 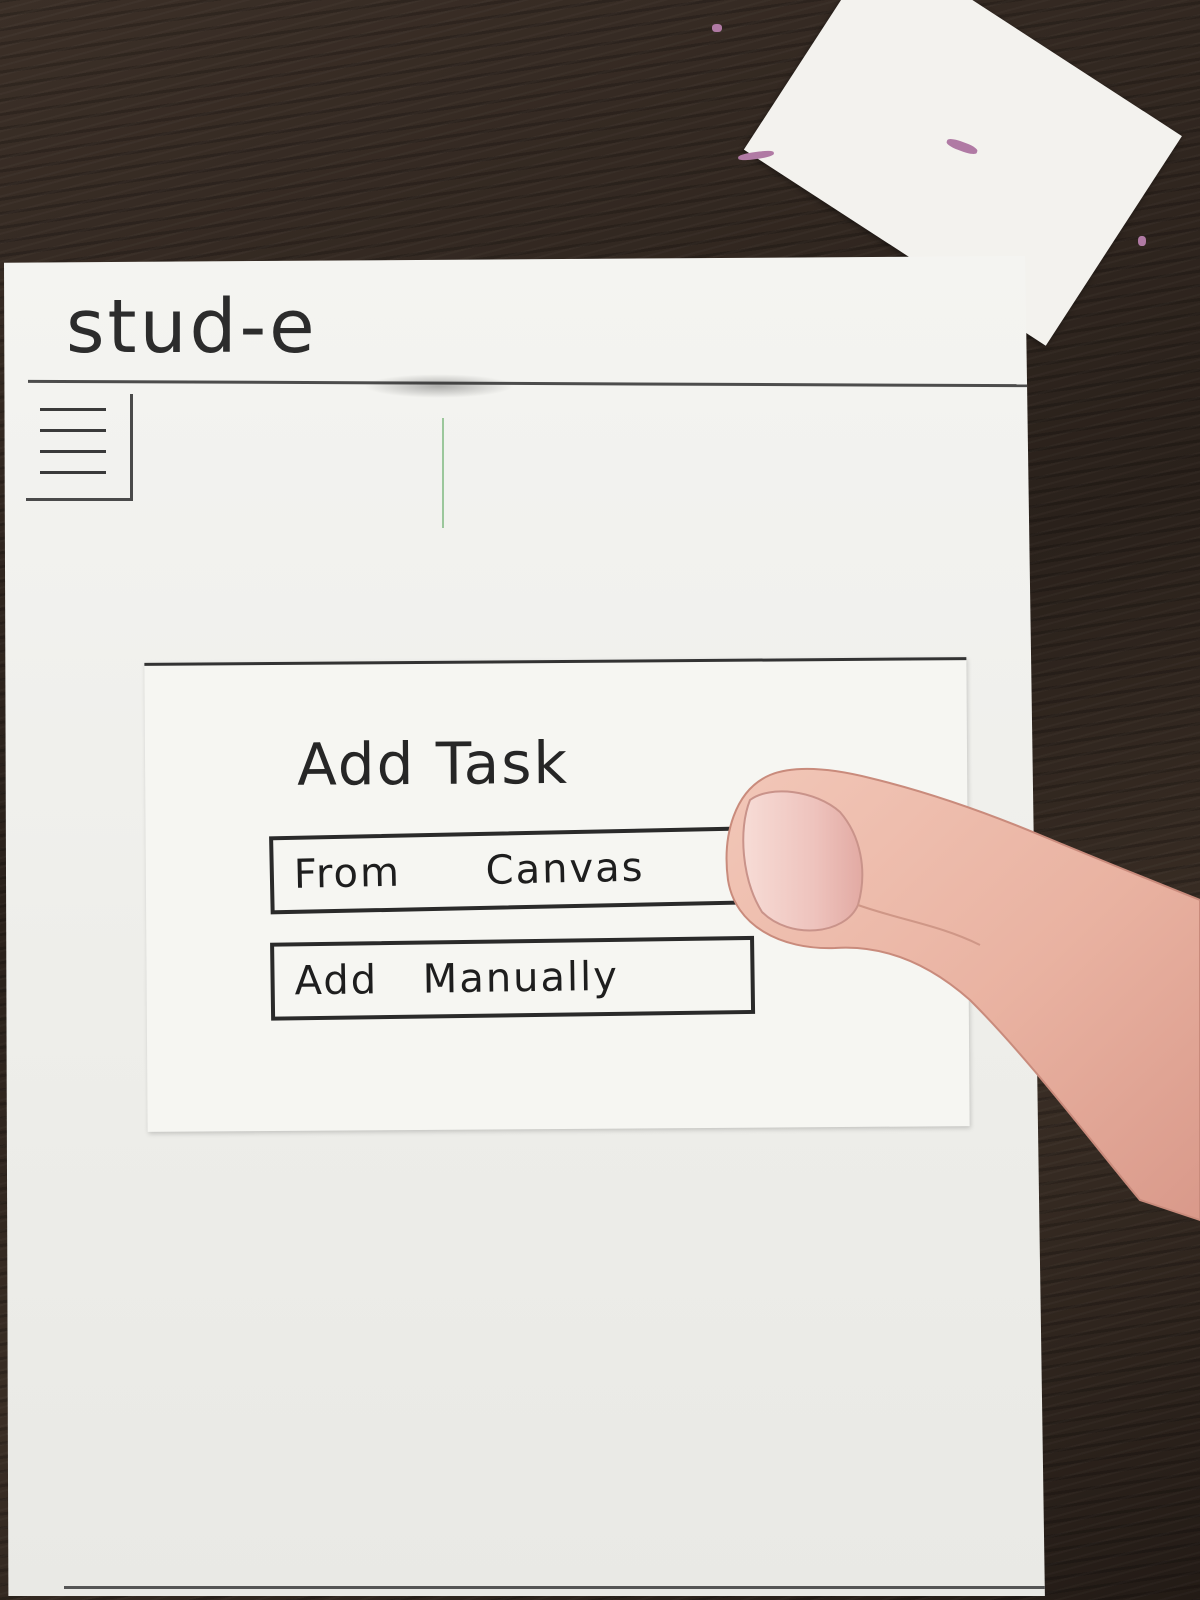 What do you see at coordinates (439, 386) in the screenshot?
I see `pencil-smudge` at bounding box center [439, 386].